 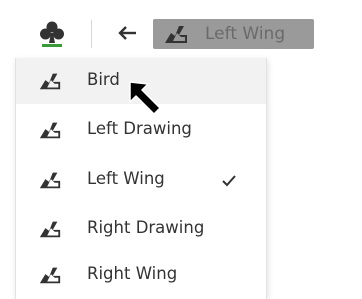 I want to click on menu-item-label: Right Wing, so click(x=132, y=273).